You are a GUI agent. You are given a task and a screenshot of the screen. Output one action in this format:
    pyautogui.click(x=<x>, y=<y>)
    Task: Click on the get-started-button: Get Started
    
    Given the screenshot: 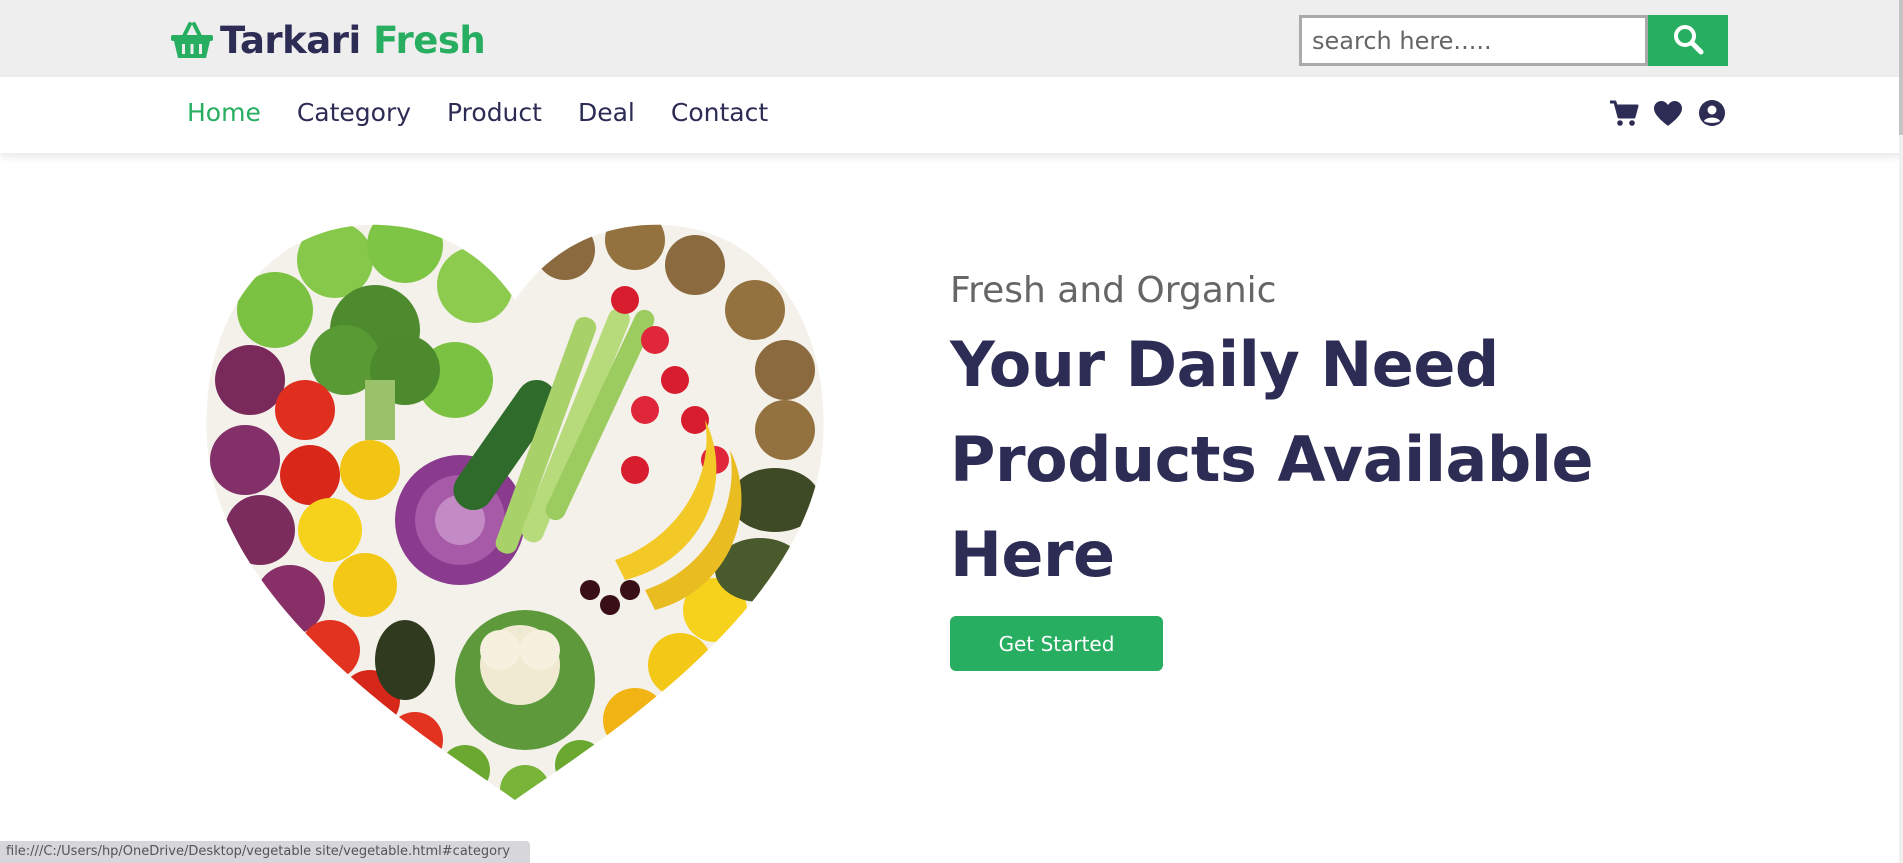 What is the action you would take?
    pyautogui.click(x=1056, y=643)
    